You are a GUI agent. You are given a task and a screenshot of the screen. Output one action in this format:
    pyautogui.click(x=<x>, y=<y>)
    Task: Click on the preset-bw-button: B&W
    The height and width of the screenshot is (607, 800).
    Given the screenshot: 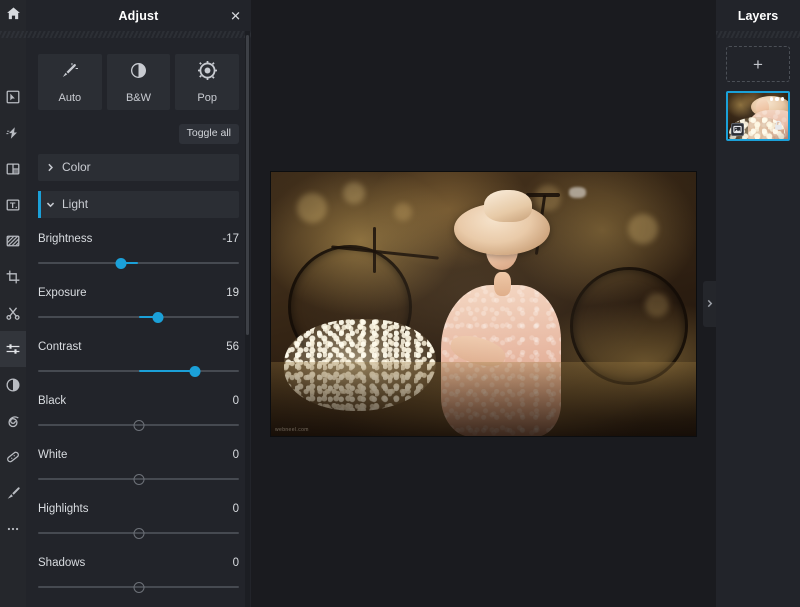 What is the action you would take?
    pyautogui.click(x=138, y=82)
    